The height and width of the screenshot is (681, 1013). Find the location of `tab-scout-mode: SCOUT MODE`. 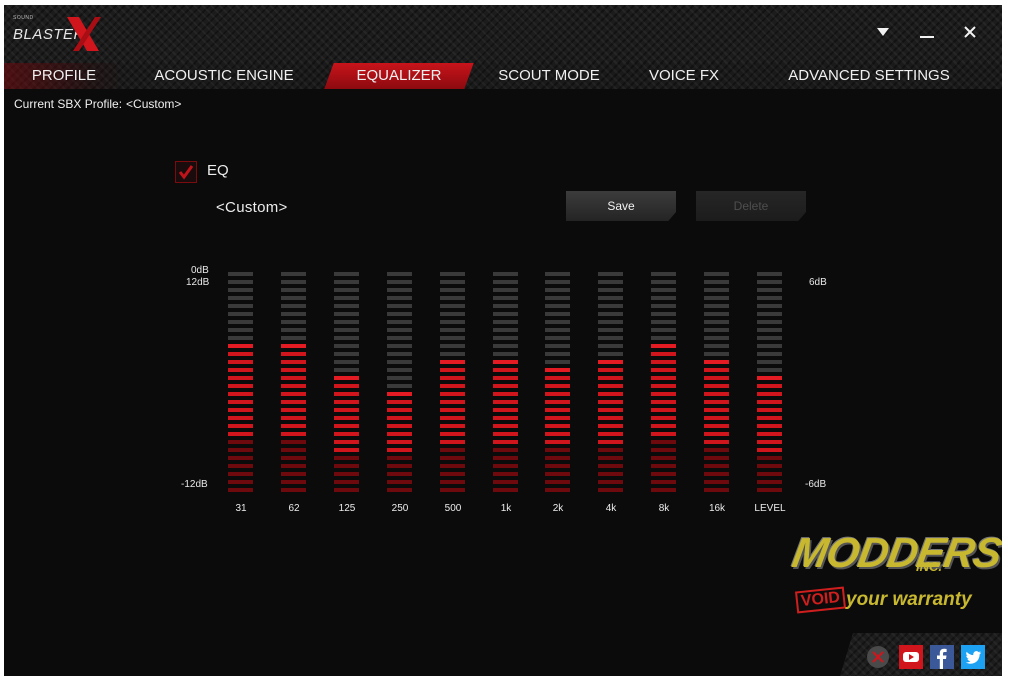

tab-scout-mode: SCOUT MODE is located at coordinates (549, 76).